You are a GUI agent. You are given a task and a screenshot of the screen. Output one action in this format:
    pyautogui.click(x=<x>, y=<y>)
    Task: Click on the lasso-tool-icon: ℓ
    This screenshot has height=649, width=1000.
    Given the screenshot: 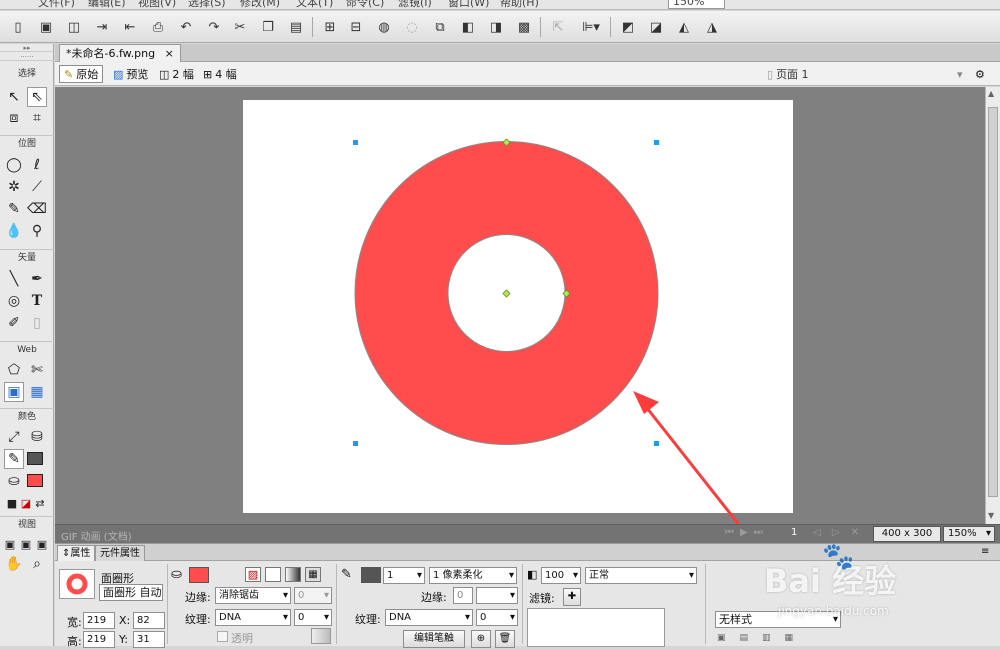 What is the action you would take?
    pyautogui.click(x=37, y=165)
    